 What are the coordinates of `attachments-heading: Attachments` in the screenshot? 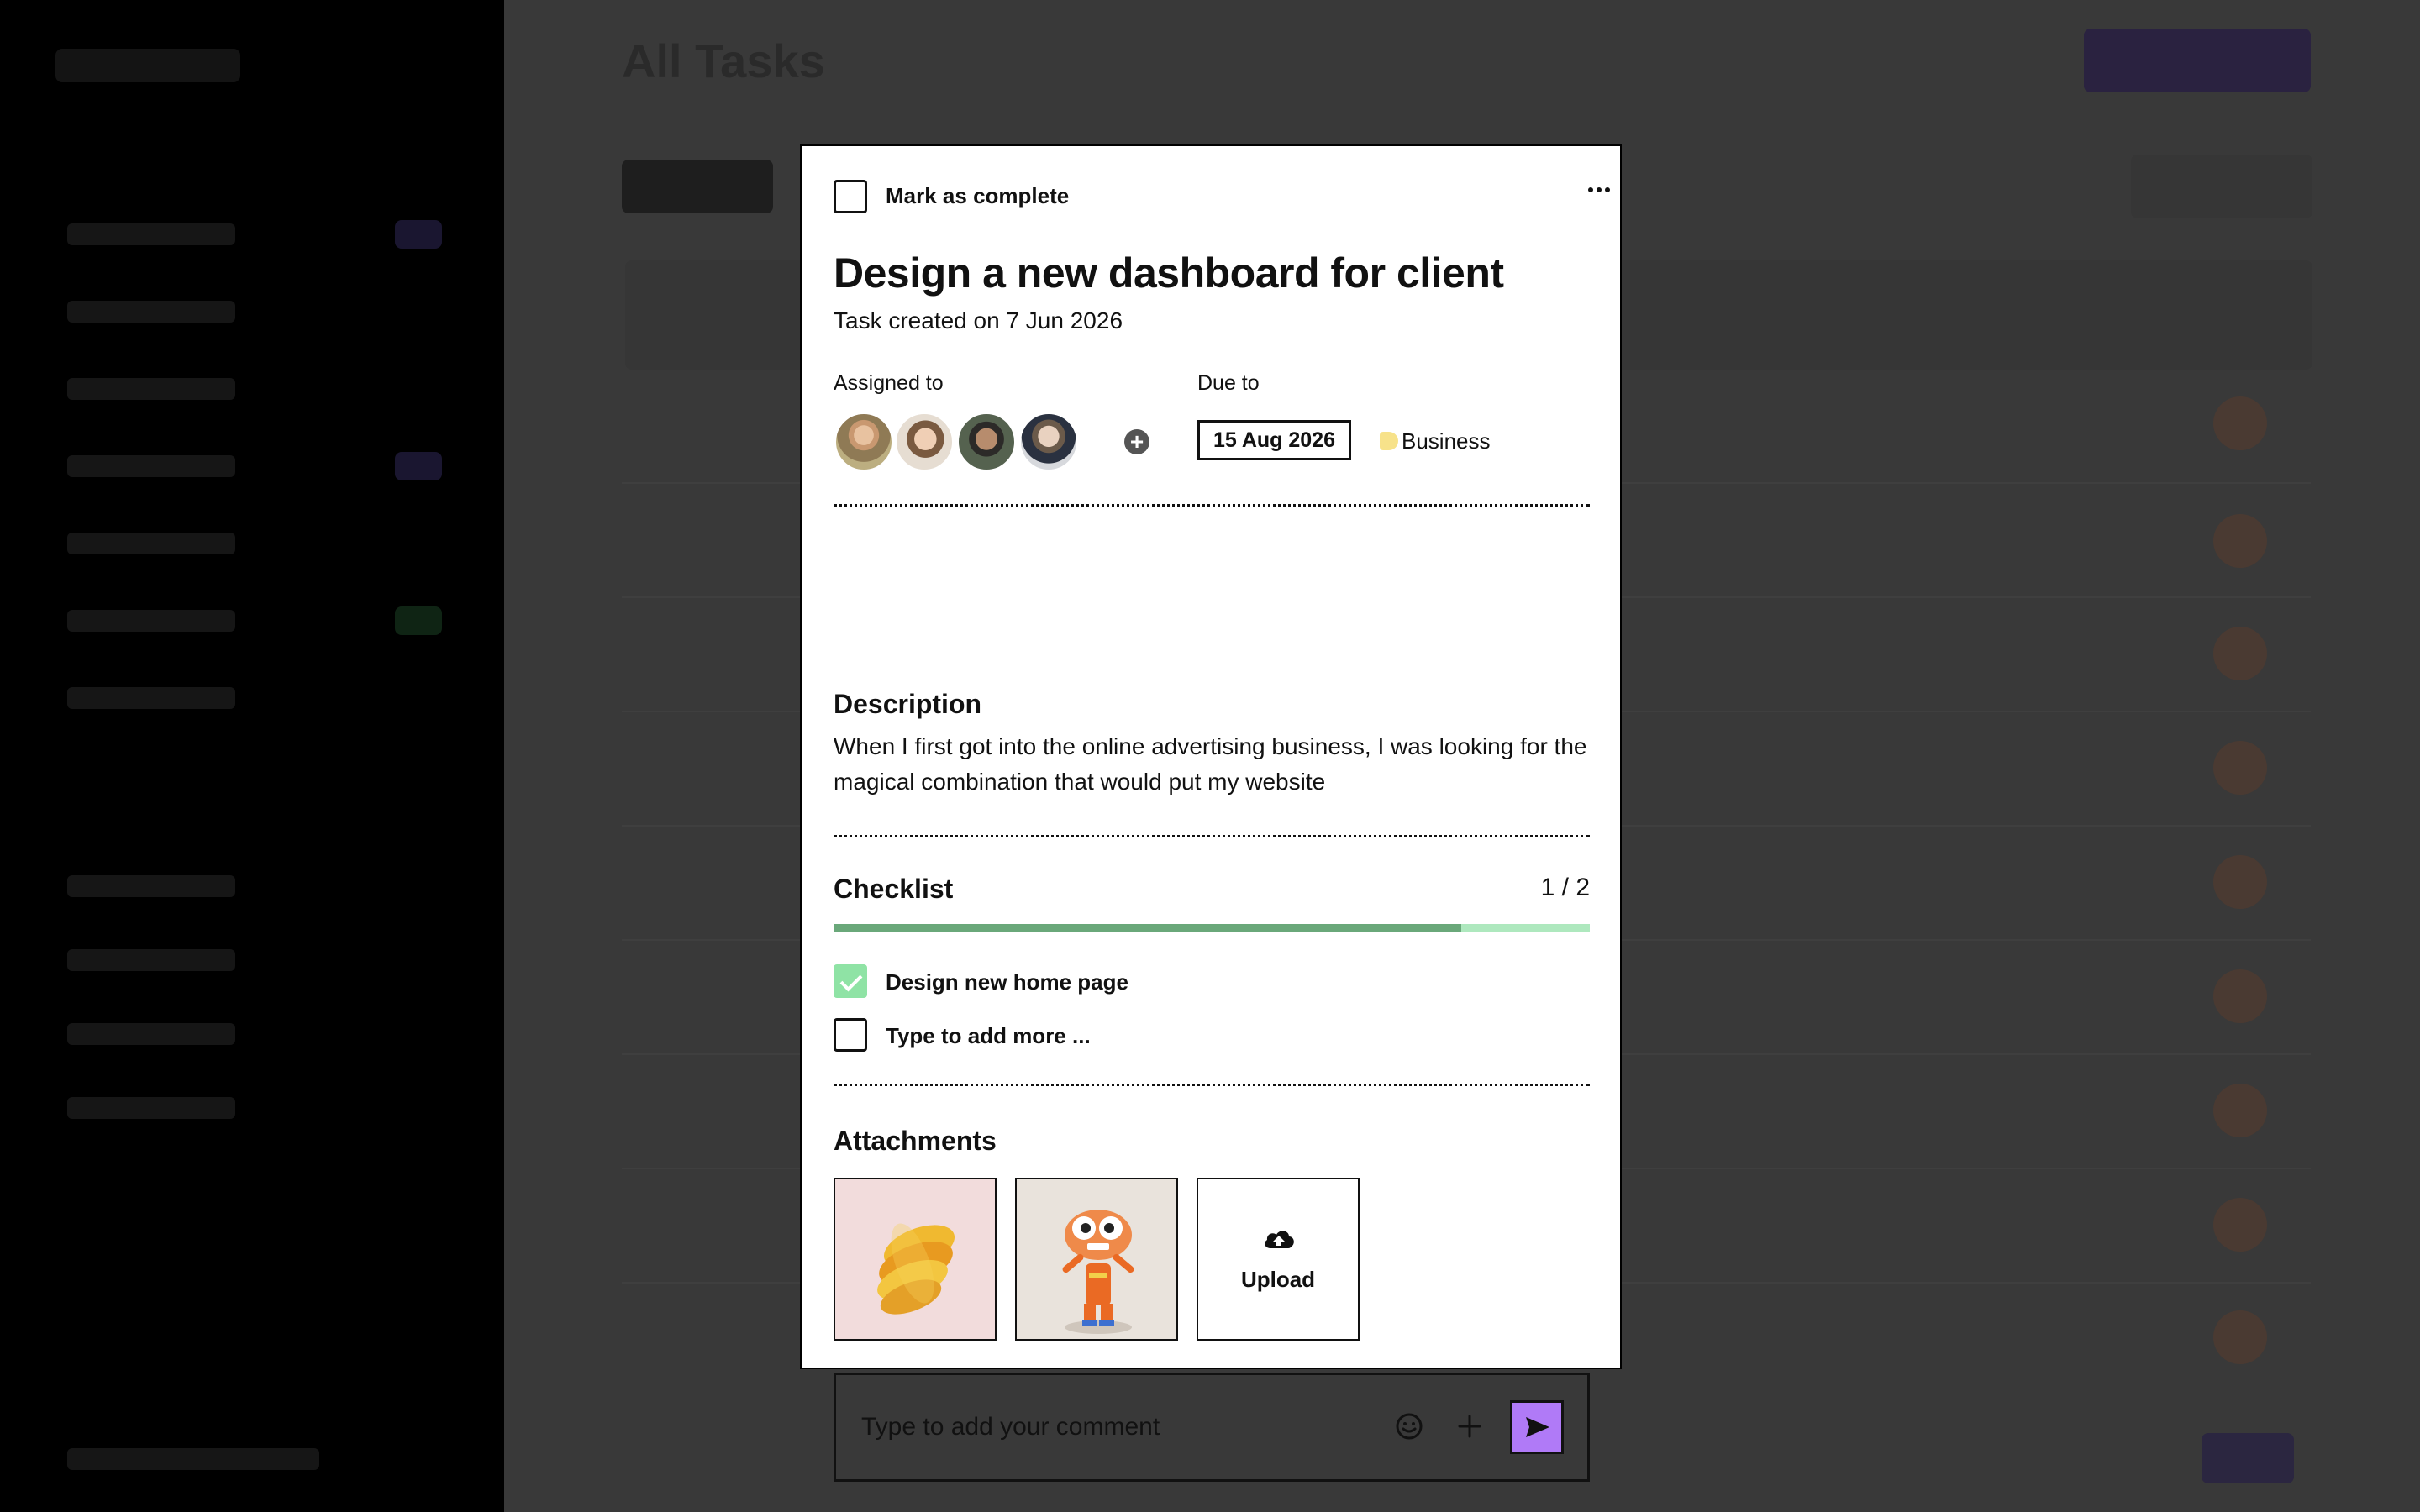 It's located at (915, 1141).